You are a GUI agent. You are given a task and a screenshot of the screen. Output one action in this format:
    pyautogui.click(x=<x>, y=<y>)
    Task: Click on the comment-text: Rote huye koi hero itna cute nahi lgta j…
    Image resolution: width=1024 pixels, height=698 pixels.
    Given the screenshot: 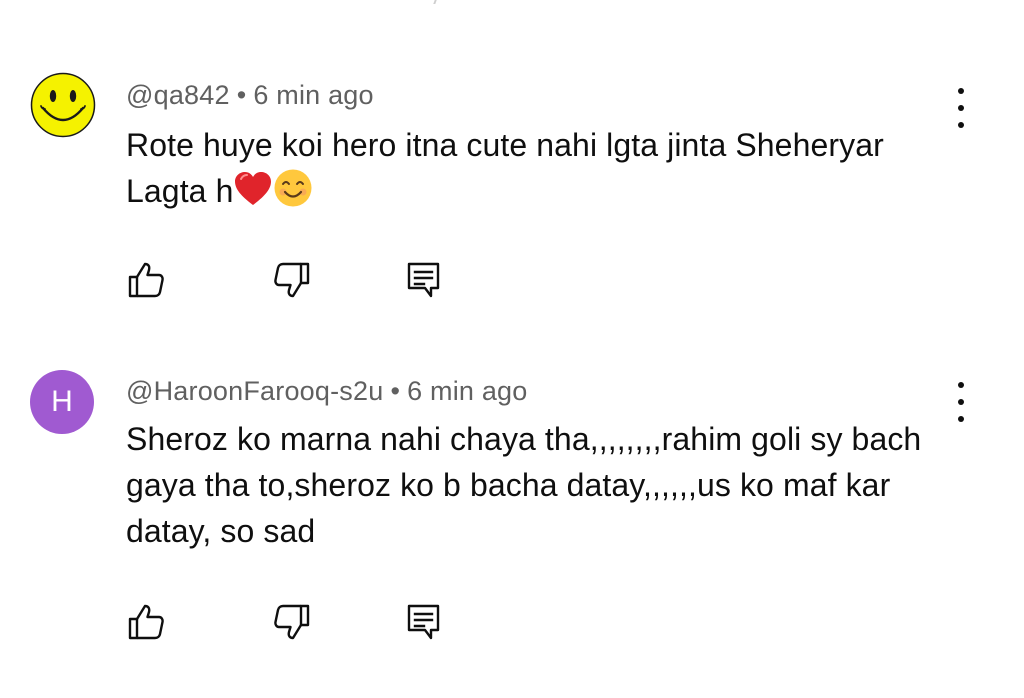 What is the action you would take?
    pyautogui.click(x=546, y=171)
    